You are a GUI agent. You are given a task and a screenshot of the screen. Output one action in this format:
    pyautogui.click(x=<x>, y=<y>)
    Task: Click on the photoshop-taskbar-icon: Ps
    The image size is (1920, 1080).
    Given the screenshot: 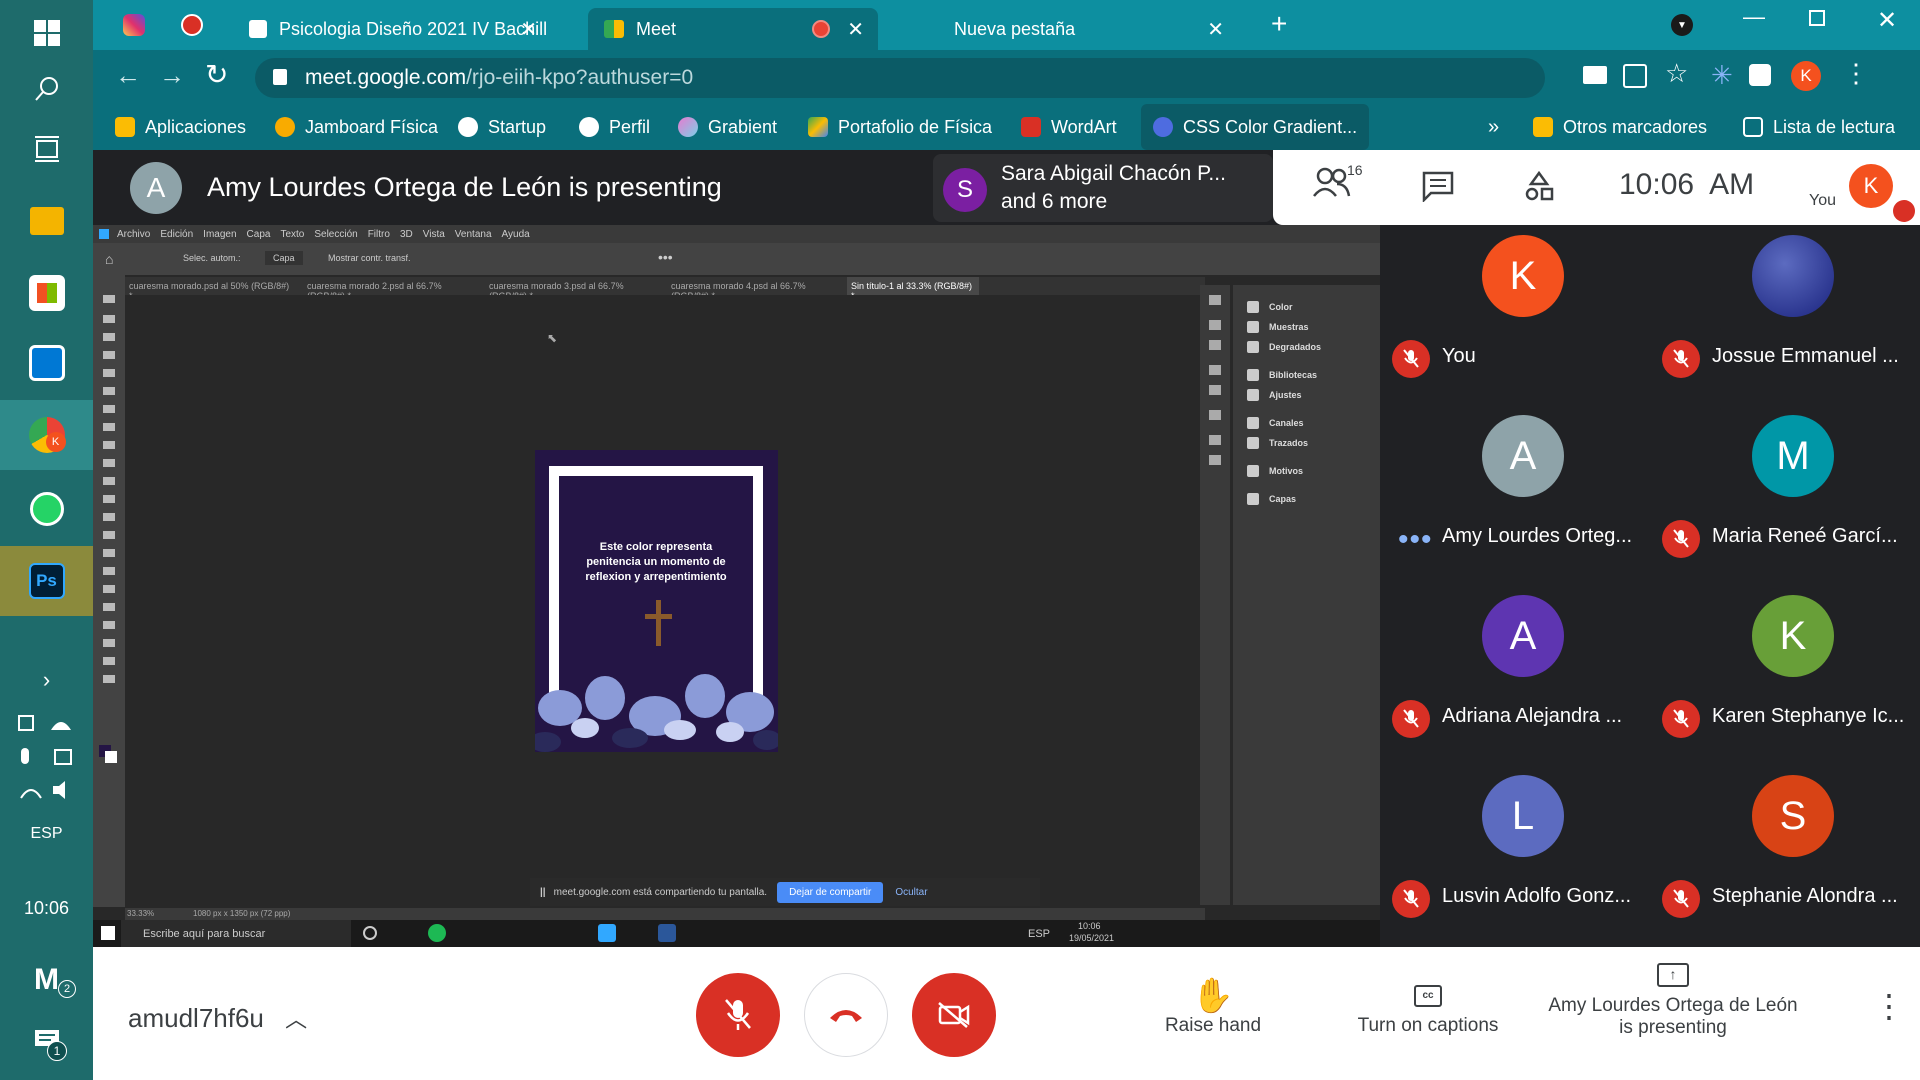 What is the action you would take?
    pyautogui.click(x=46, y=581)
    